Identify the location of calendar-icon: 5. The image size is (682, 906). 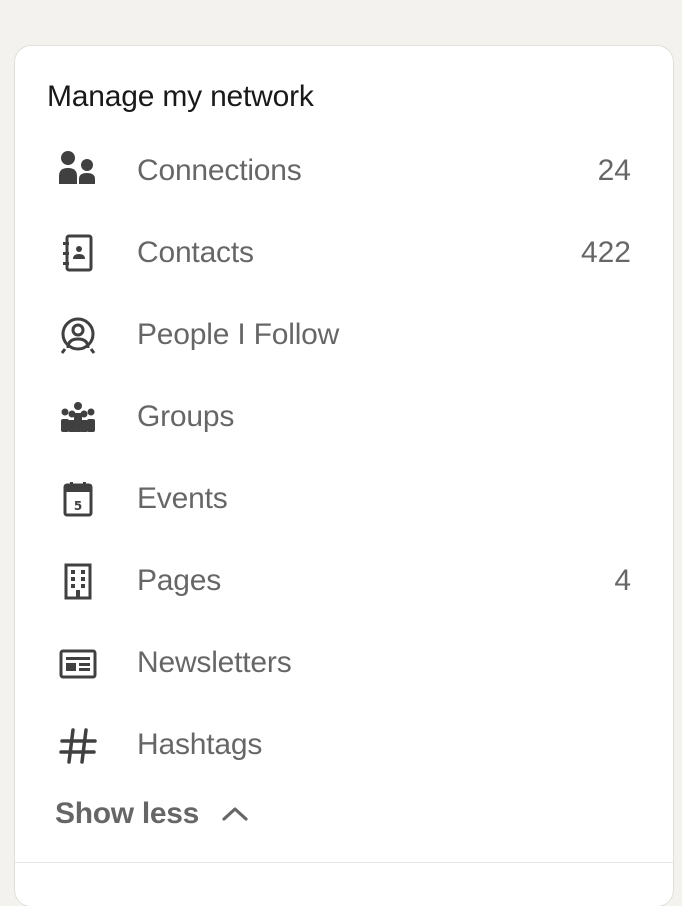
(78, 500).